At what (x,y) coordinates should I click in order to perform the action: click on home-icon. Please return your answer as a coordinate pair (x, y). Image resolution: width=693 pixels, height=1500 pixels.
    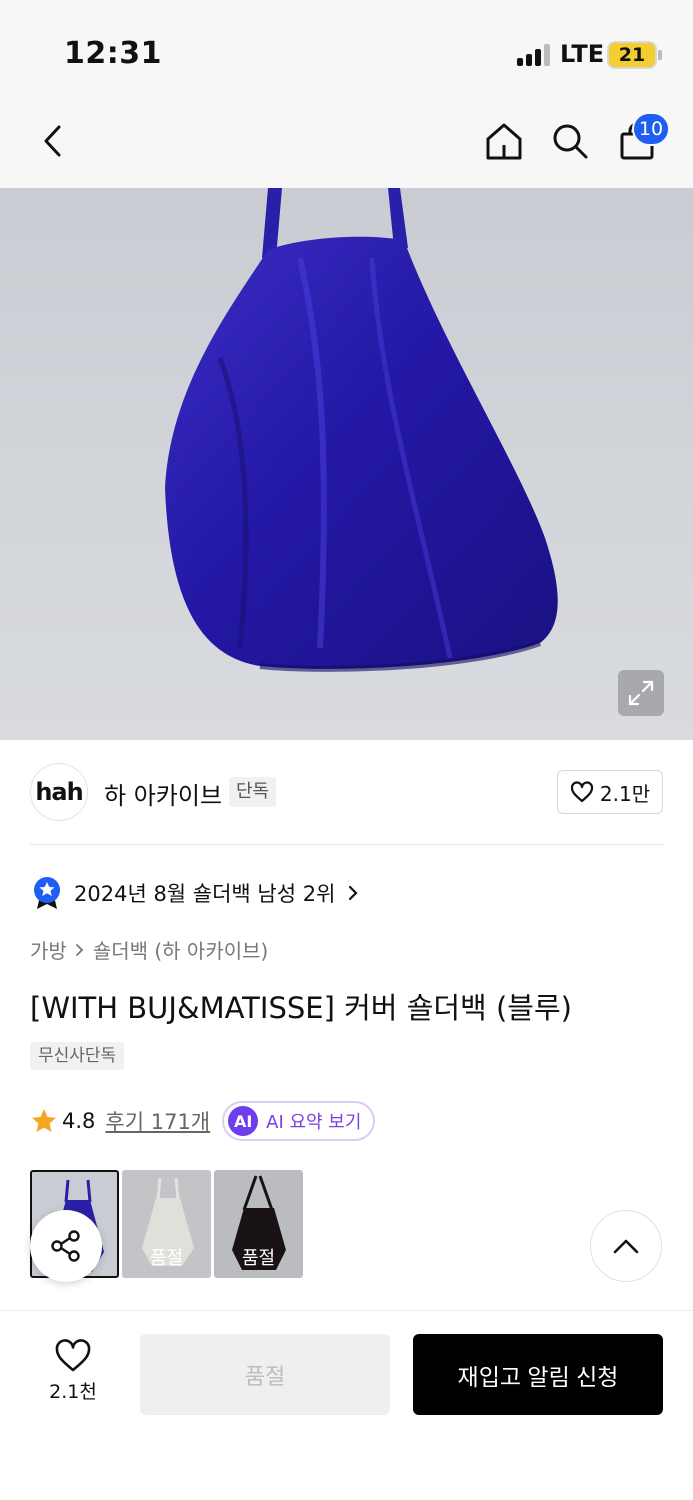
    Looking at the image, I should click on (504, 141).